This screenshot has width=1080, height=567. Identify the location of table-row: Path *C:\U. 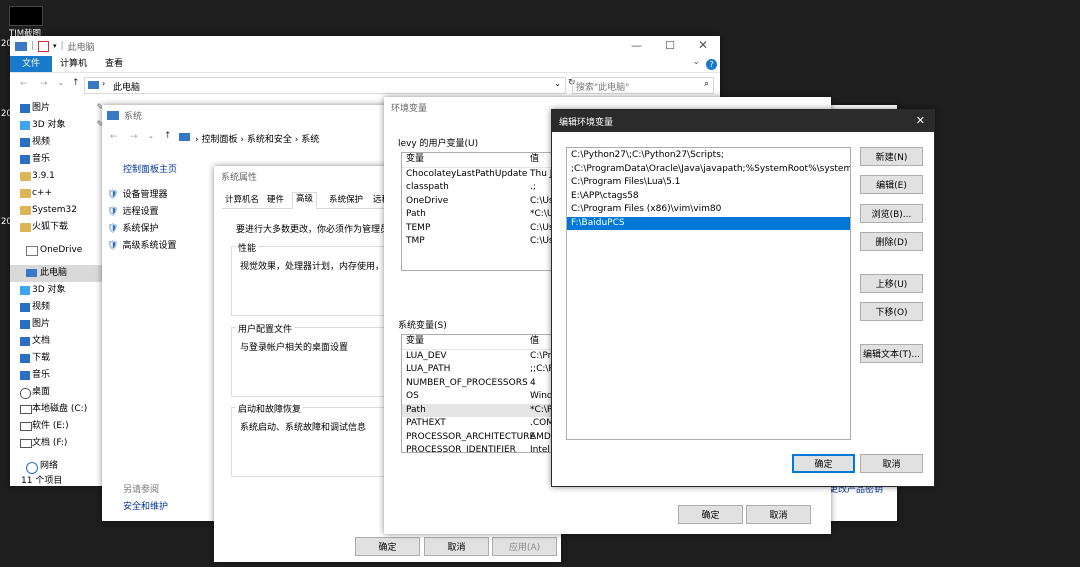
(482, 215).